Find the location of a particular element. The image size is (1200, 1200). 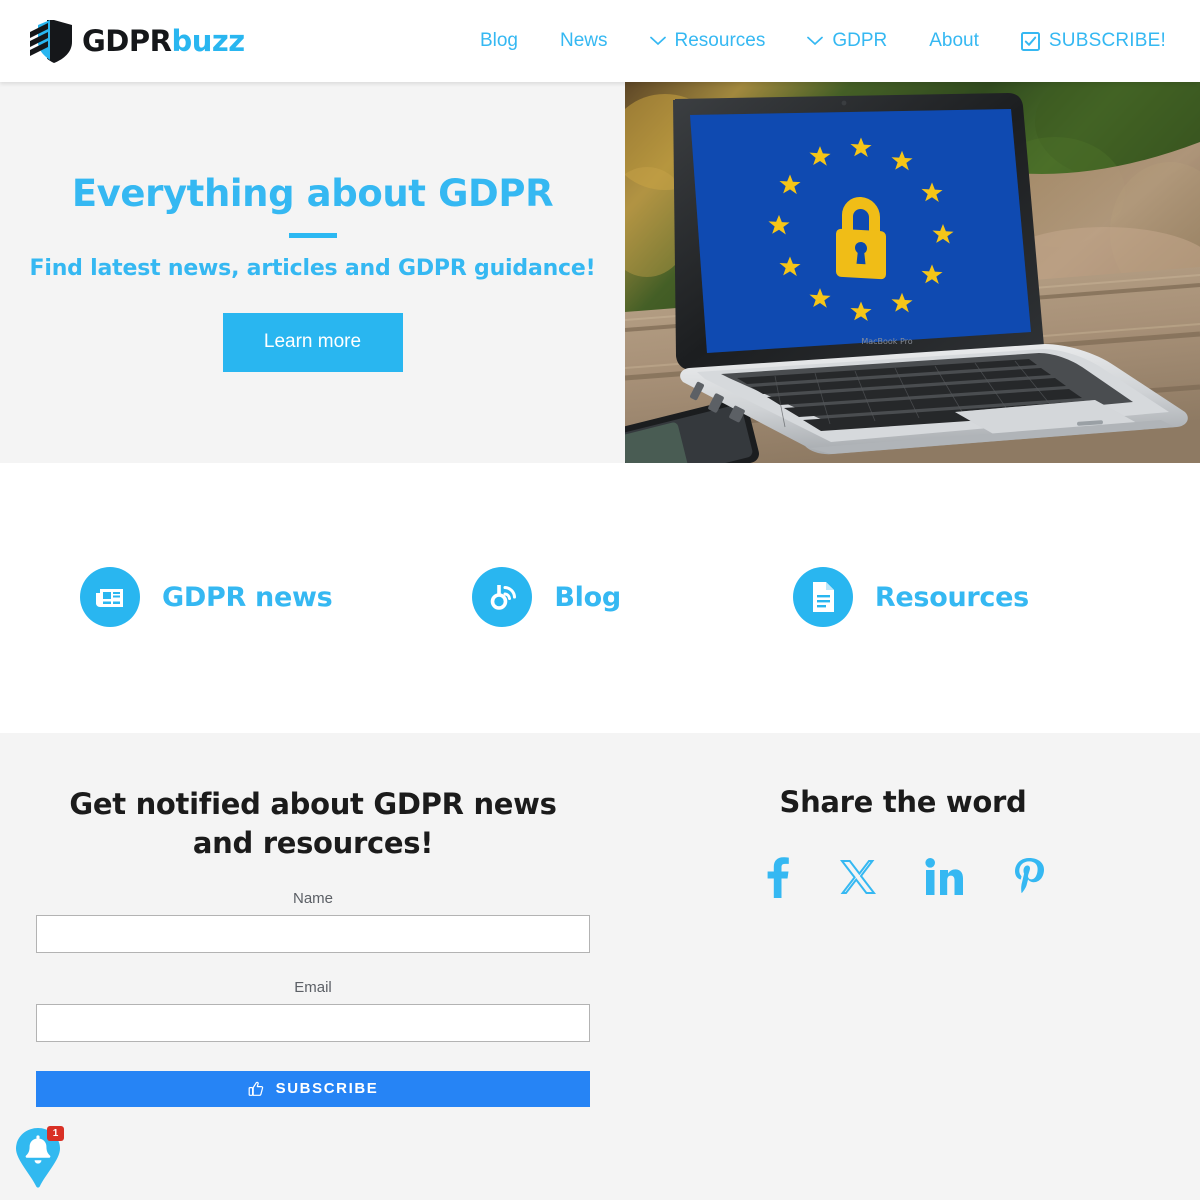

logo-text-buzz: buzz is located at coordinates (208, 41).